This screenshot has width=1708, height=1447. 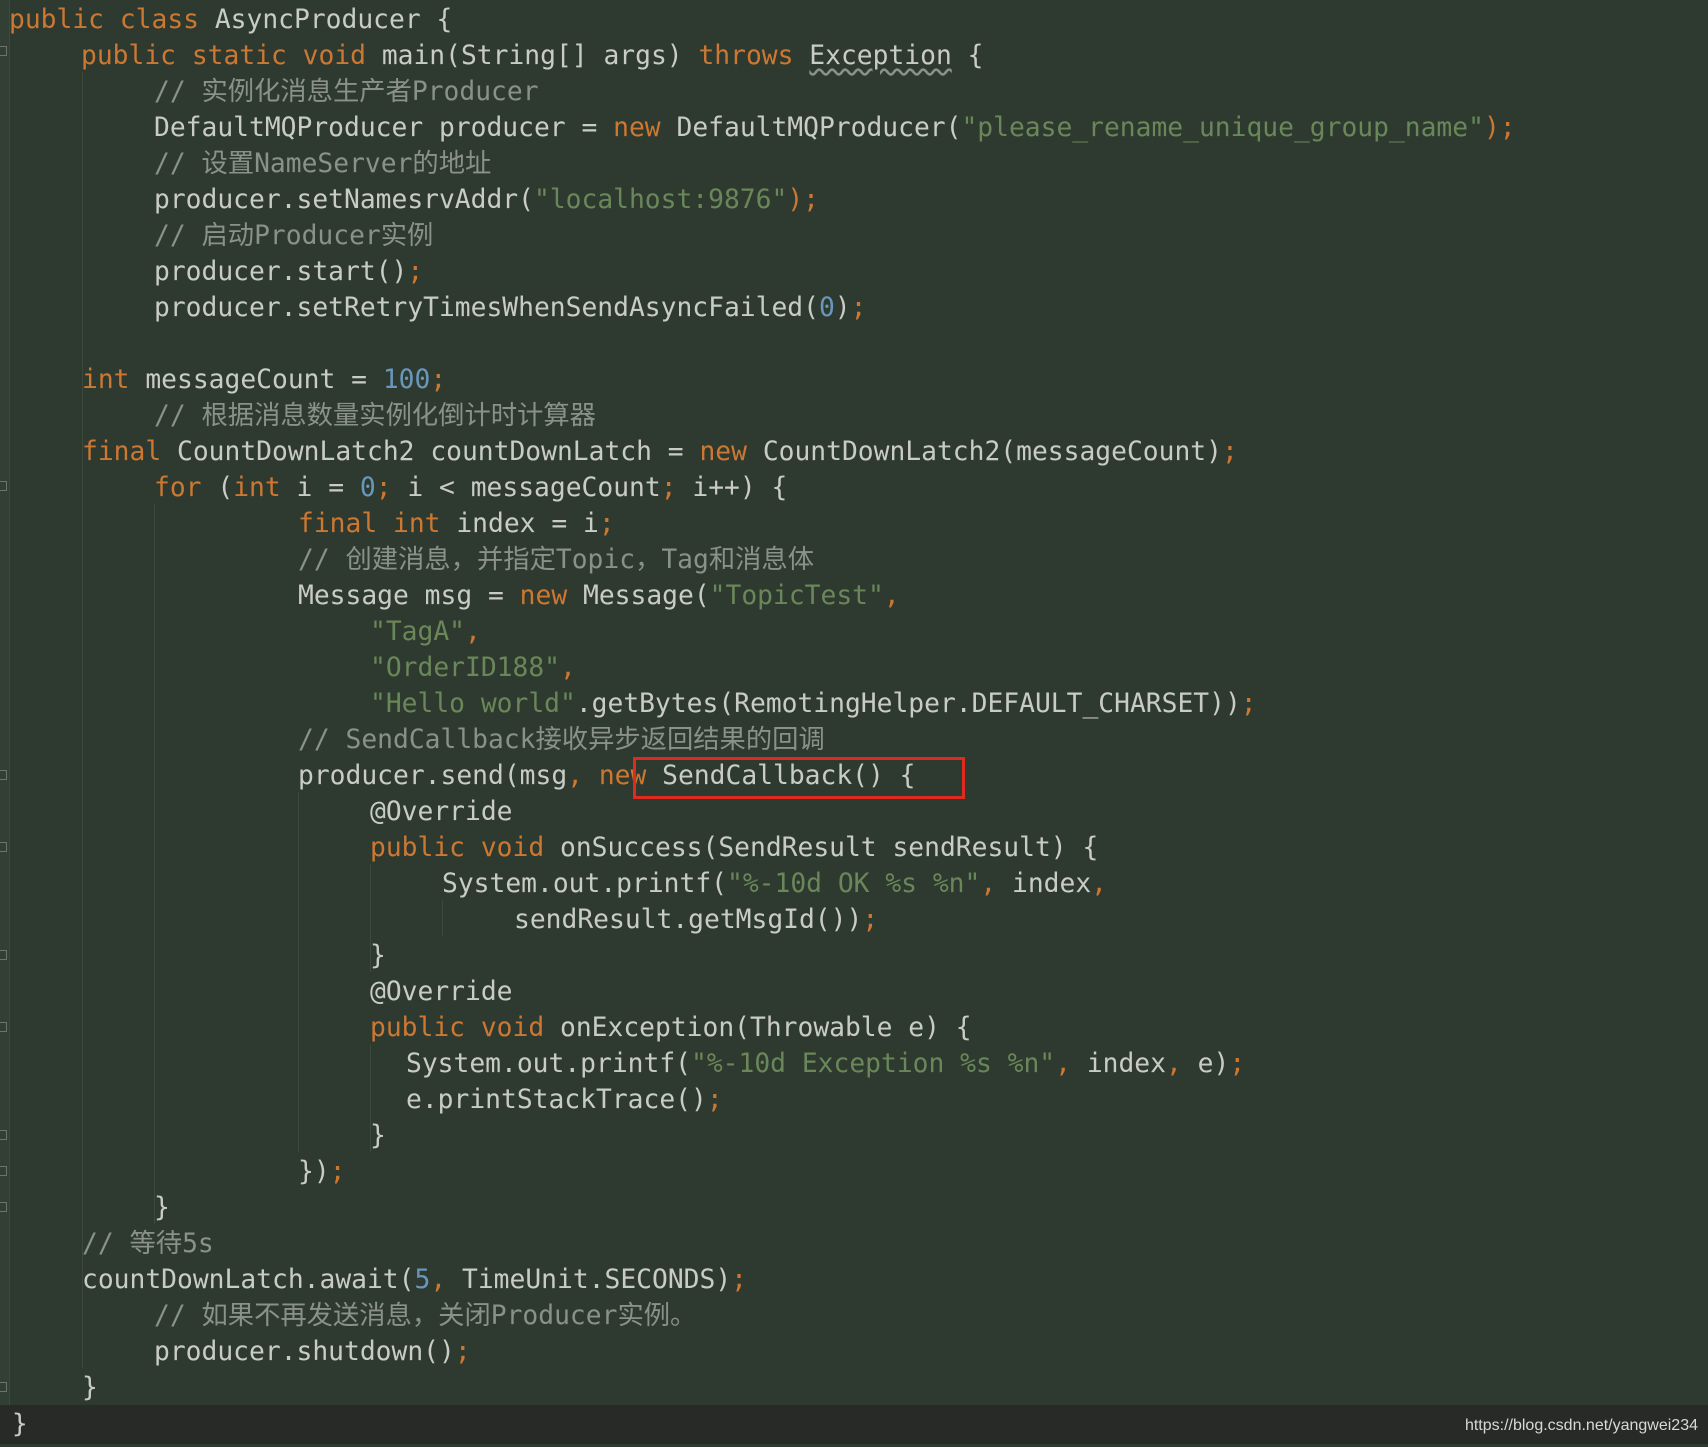 I want to click on code-token: out, so click(x=540, y=1064).